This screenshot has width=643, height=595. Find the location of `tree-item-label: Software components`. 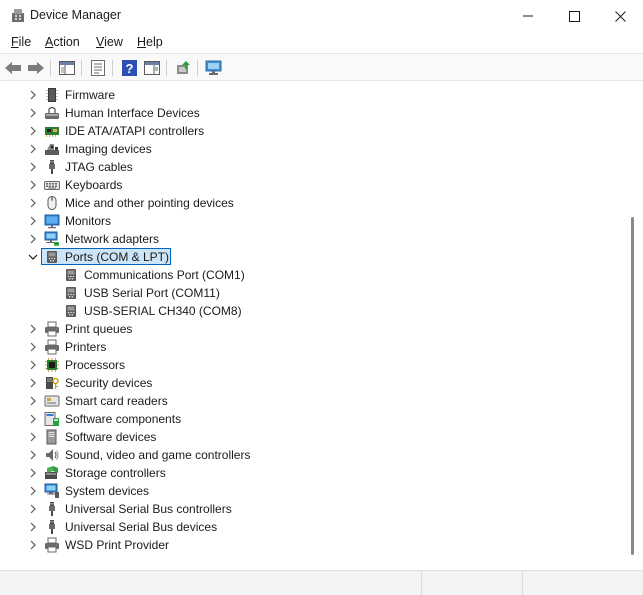

tree-item-label: Software components is located at coordinates (123, 419).